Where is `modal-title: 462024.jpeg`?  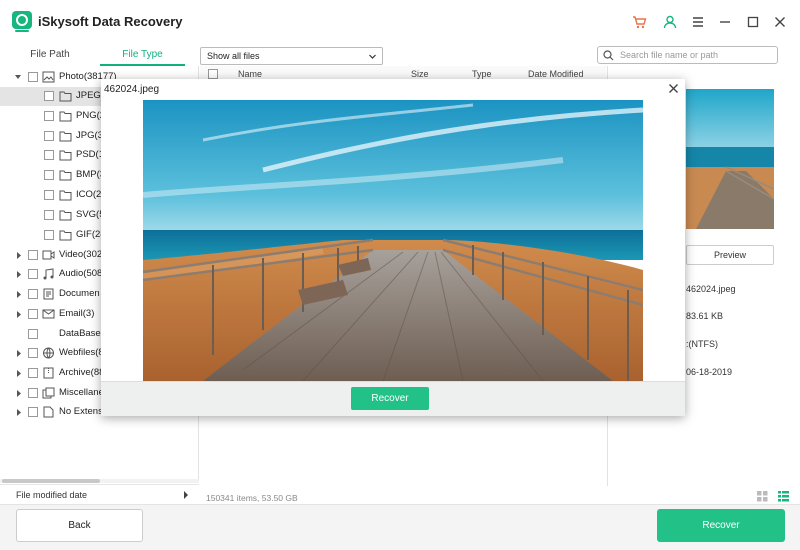 modal-title: 462024.jpeg is located at coordinates (132, 89).